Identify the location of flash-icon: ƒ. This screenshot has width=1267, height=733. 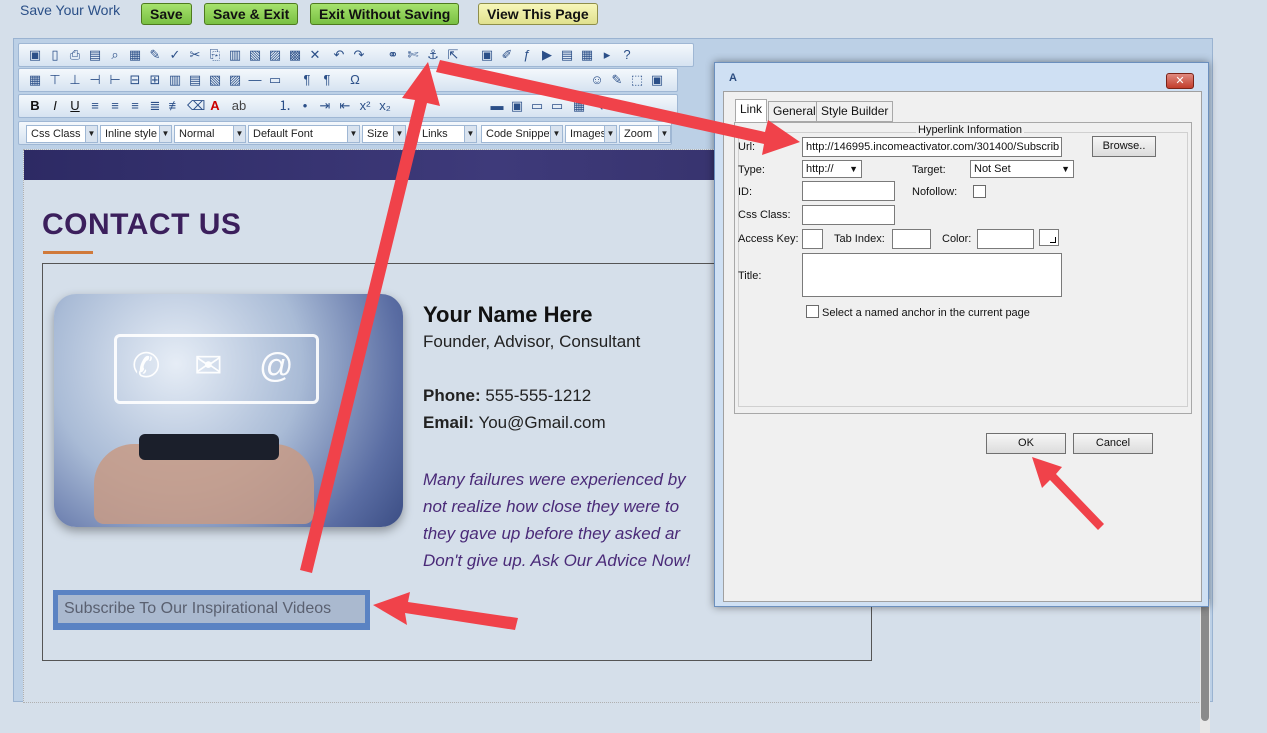
(527, 55).